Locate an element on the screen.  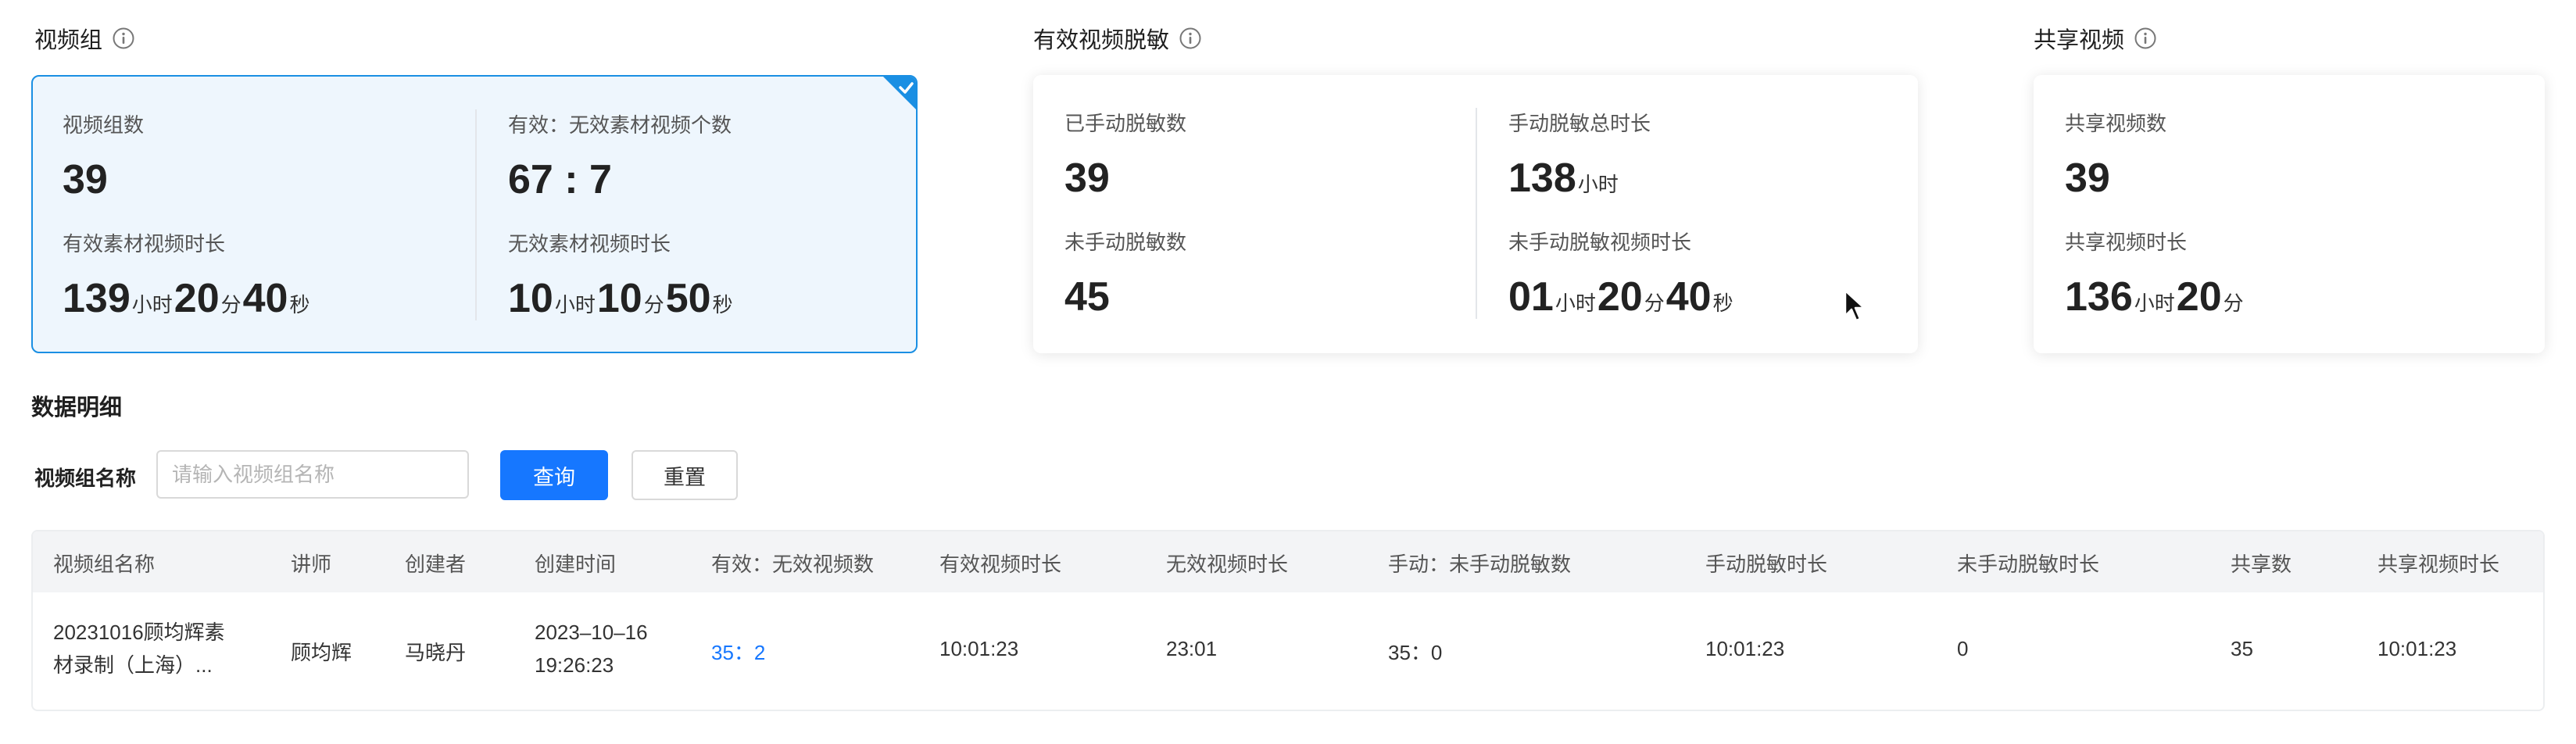
th-share-duration: 共享视频时长 is located at coordinates (2438, 564).